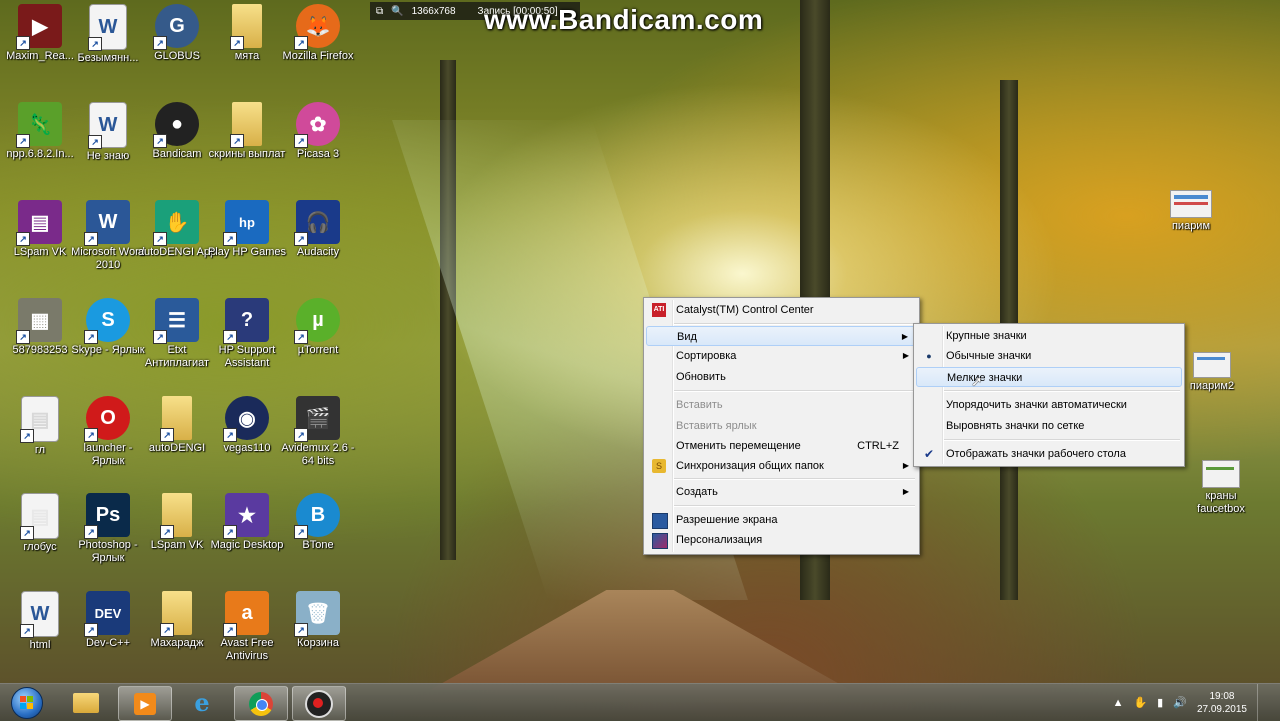 The width and height of the screenshot is (1280, 721). What do you see at coordinates (1180, 702) in the screenshot?
I see `volume-icon: 🔊` at bounding box center [1180, 702].